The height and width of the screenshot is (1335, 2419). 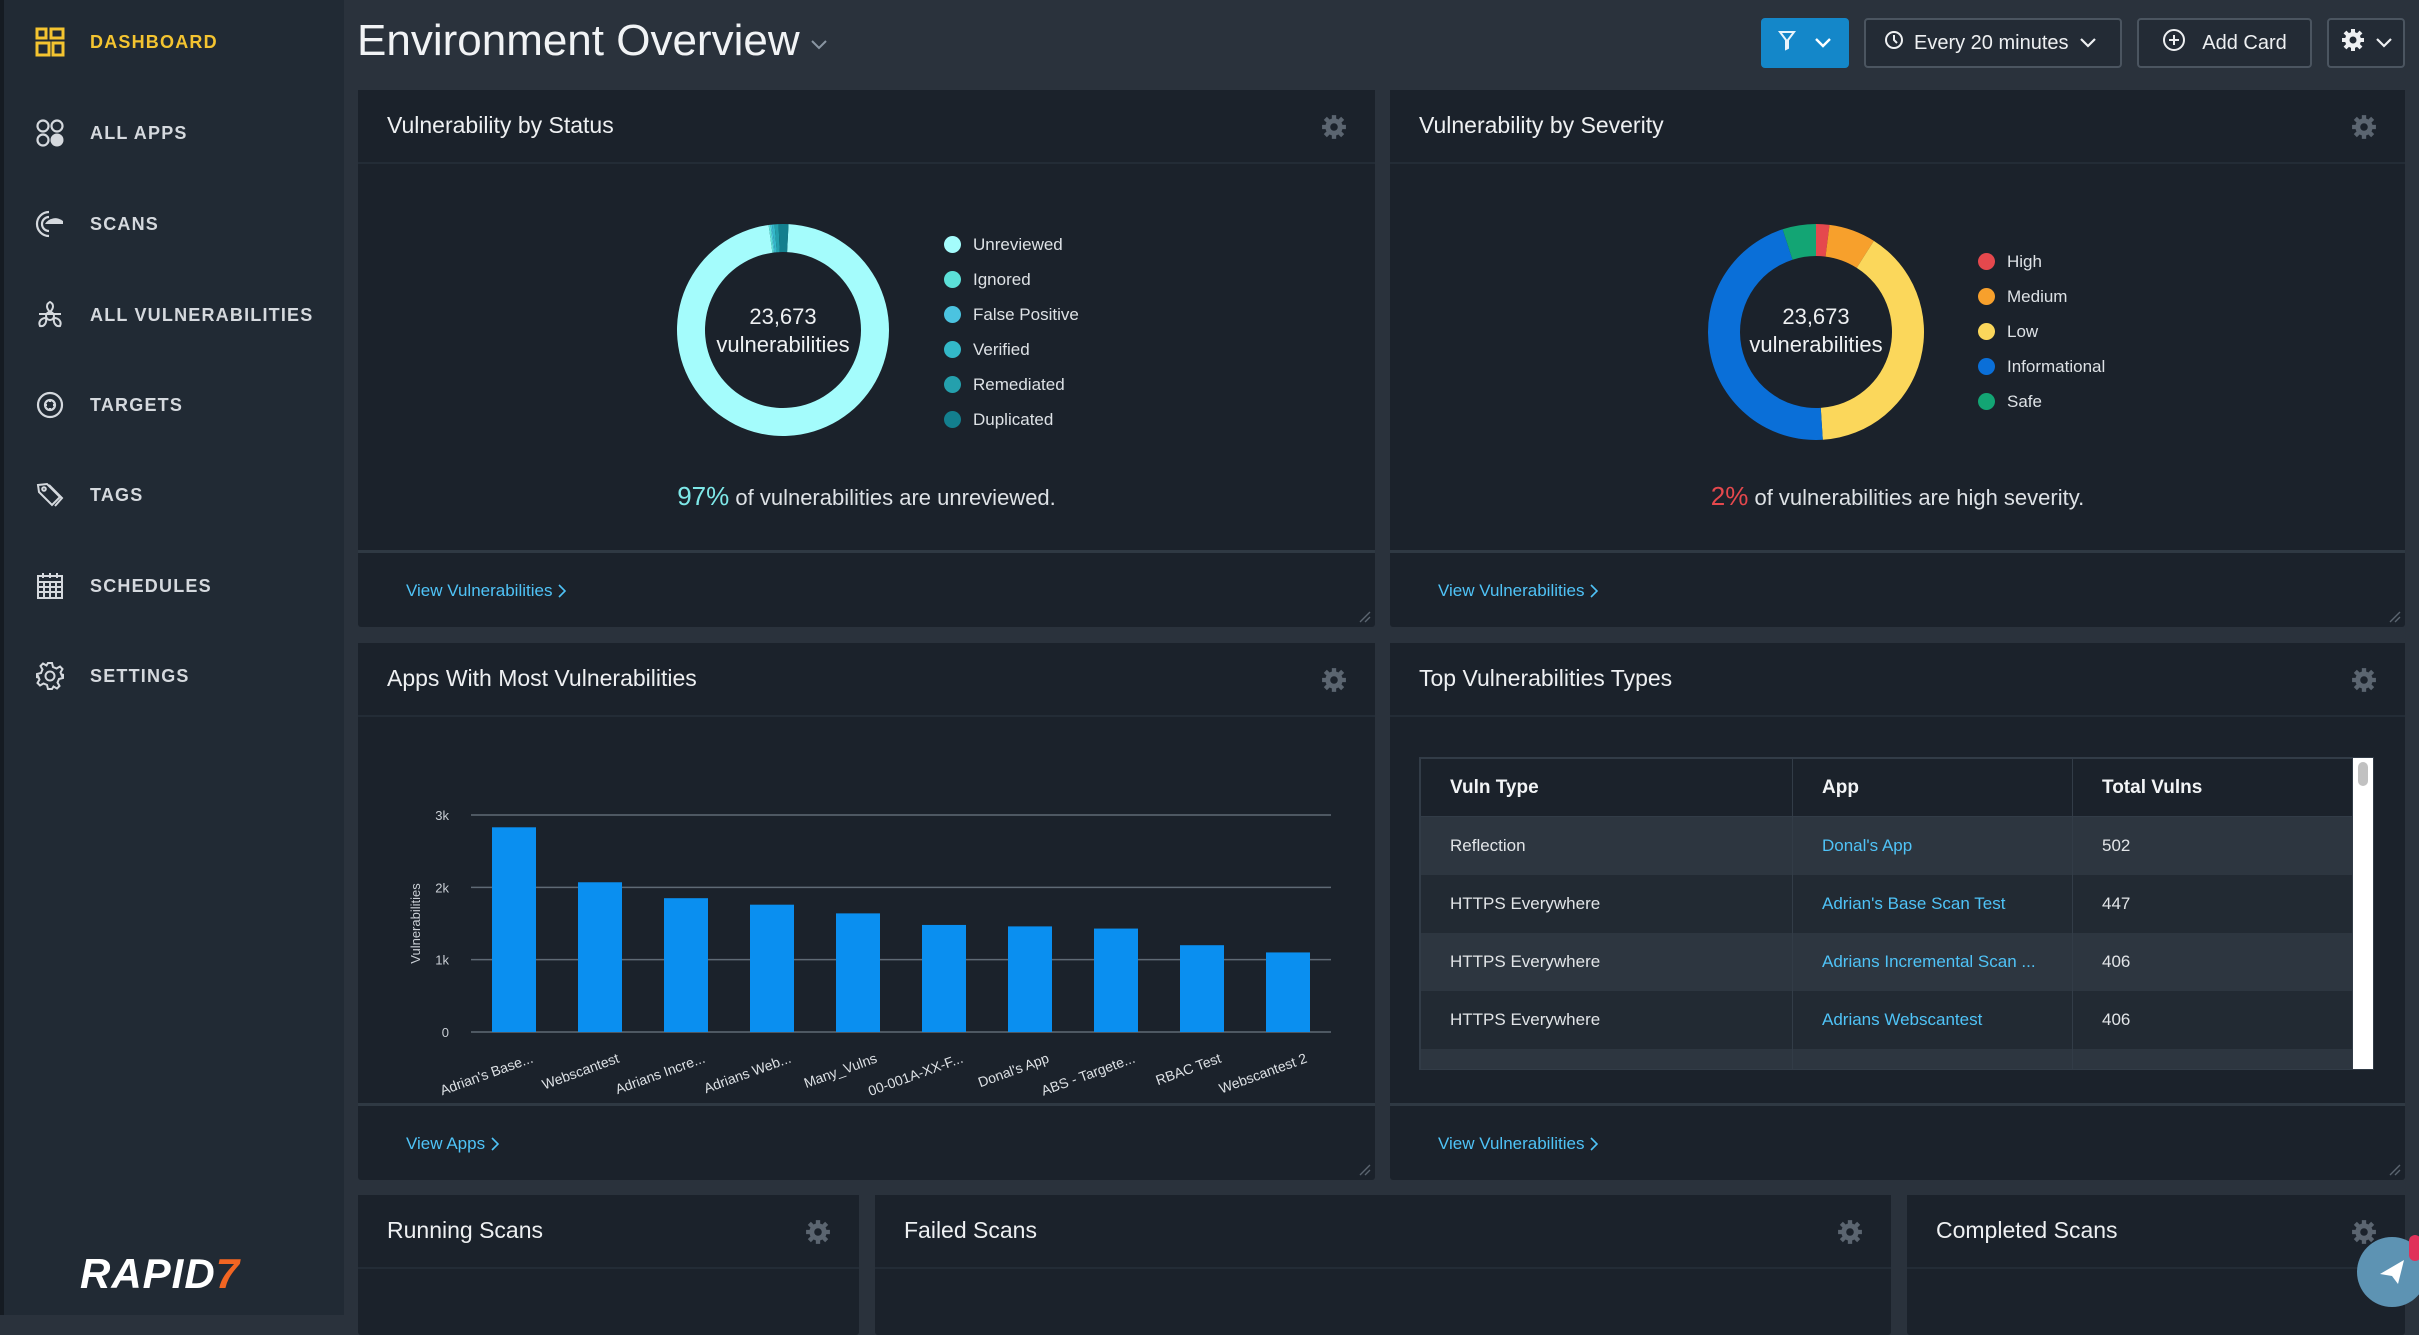 I want to click on help-chat-button, so click(x=2388, y=1272).